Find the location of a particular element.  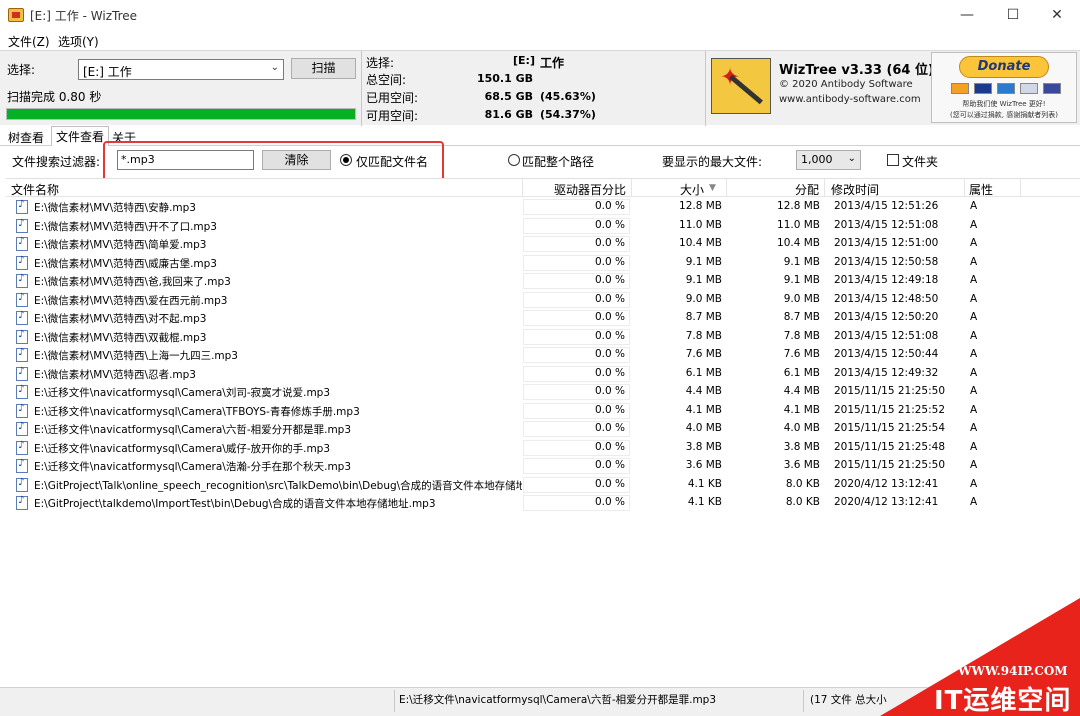

menu-bar: 文件(Z) 选项(Y) is located at coordinates (540, 40).